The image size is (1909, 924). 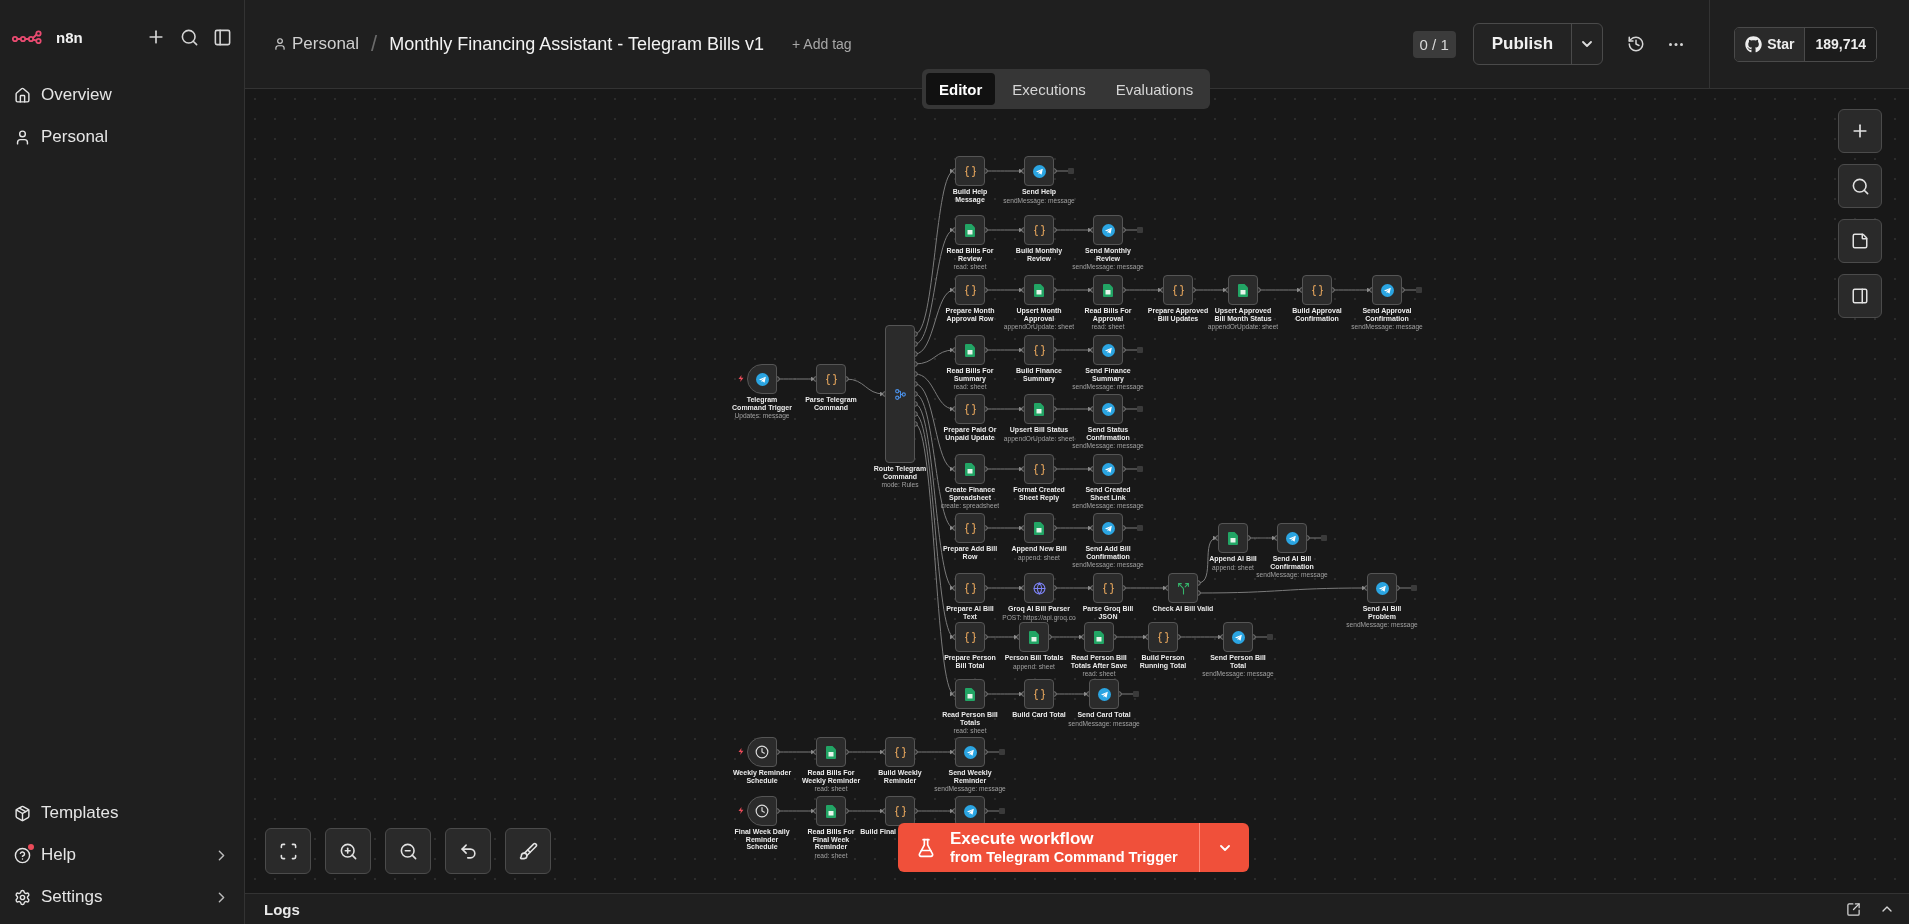 I want to click on user-icon, so click(x=22, y=137).